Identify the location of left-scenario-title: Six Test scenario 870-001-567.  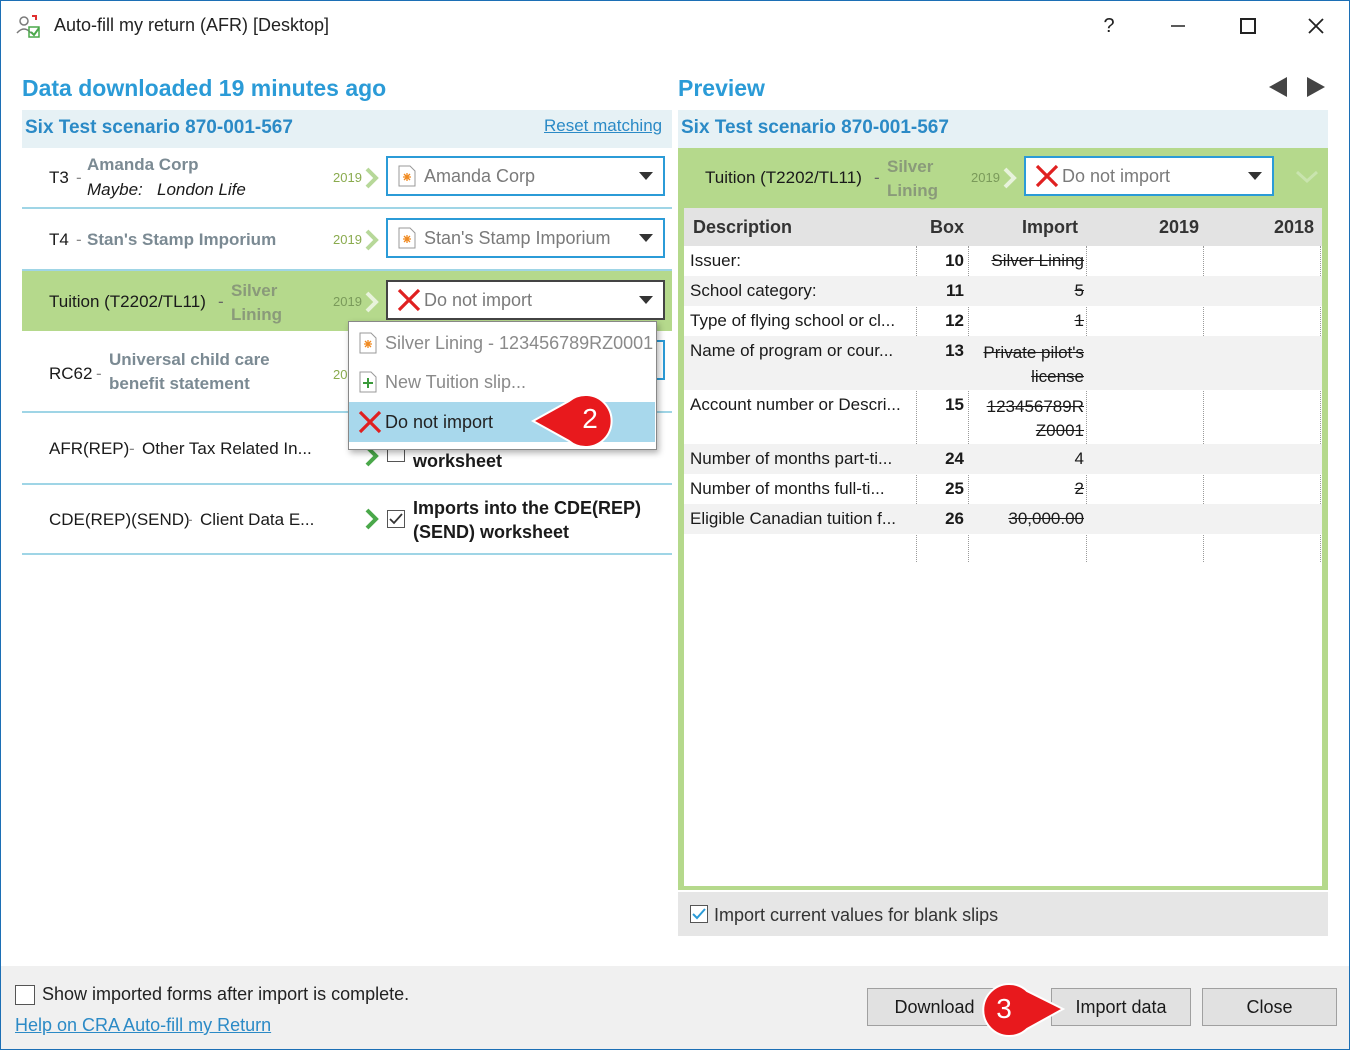
(159, 127).